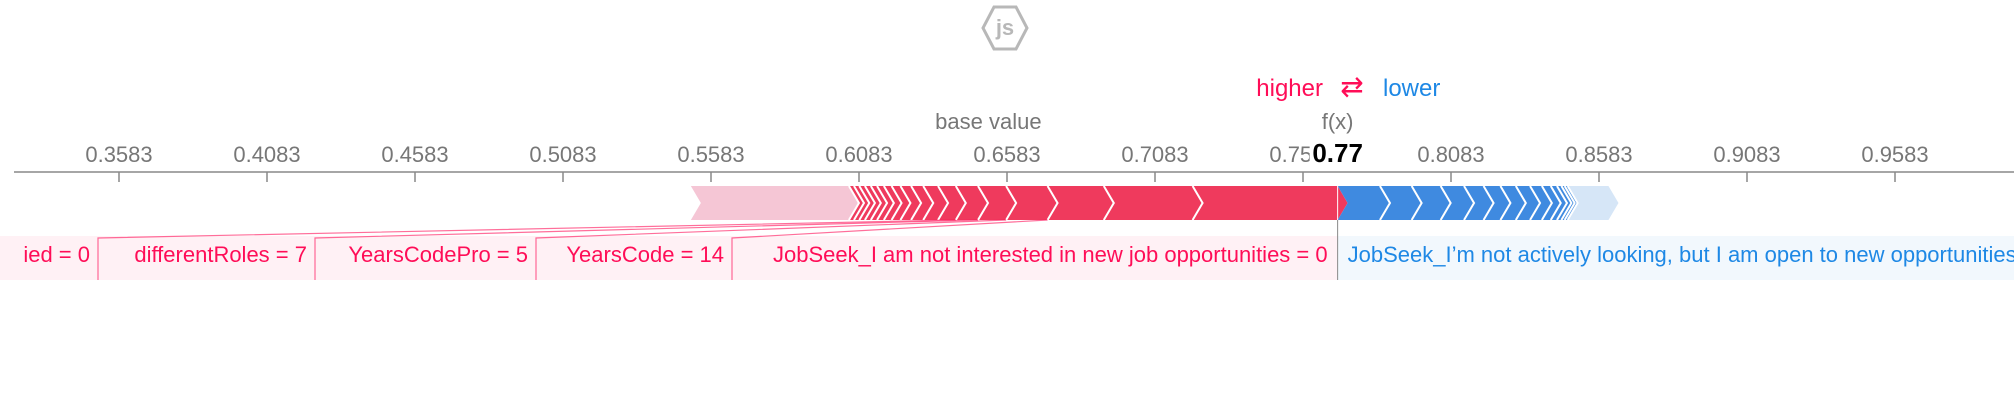 The width and height of the screenshot is (2014, 402). I want to click on tick-label: 0.8083, so click(1450, 154).